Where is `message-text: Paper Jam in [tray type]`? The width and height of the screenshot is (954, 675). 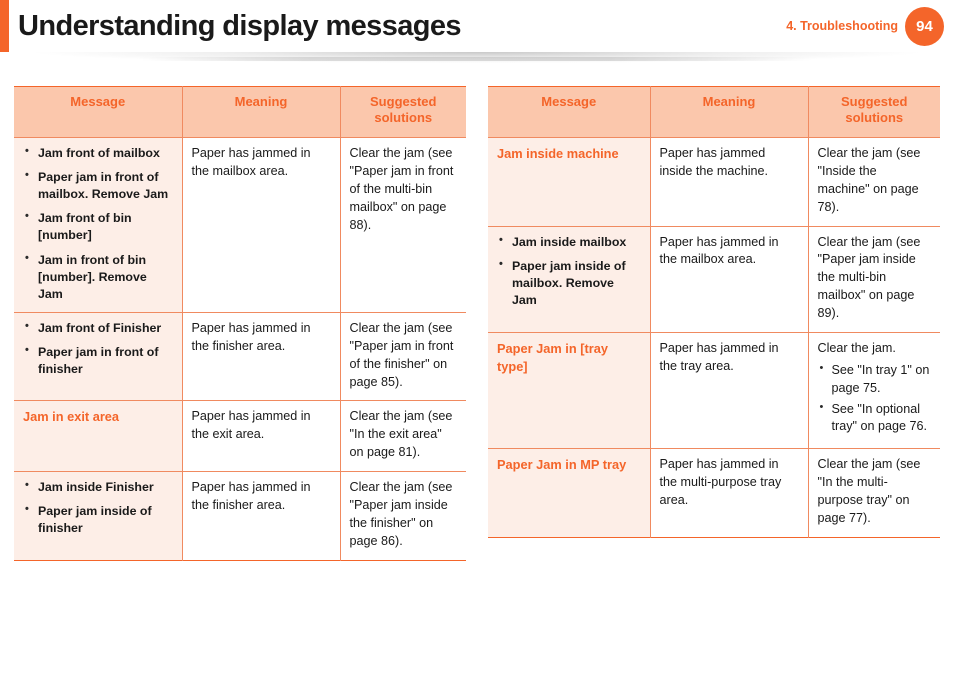 message-text: Paper Jam in [tray type] is located at coordinates (552, 357).